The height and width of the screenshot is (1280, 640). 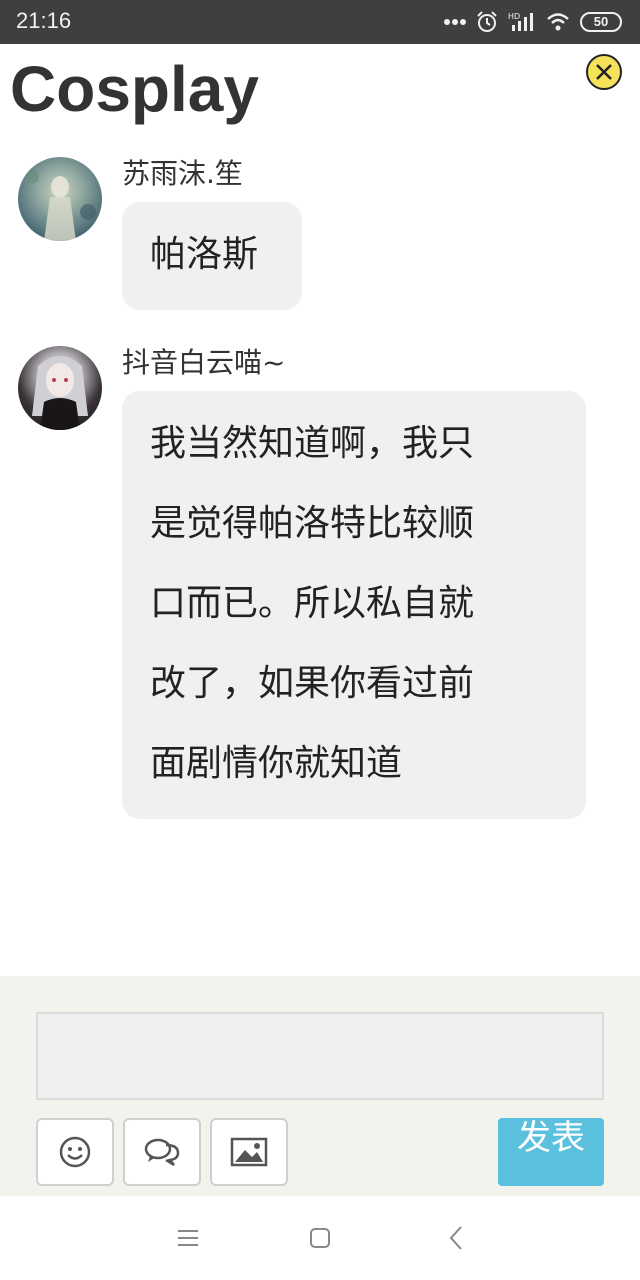 I want to click on back-icon, so click(x=455, y=1238).